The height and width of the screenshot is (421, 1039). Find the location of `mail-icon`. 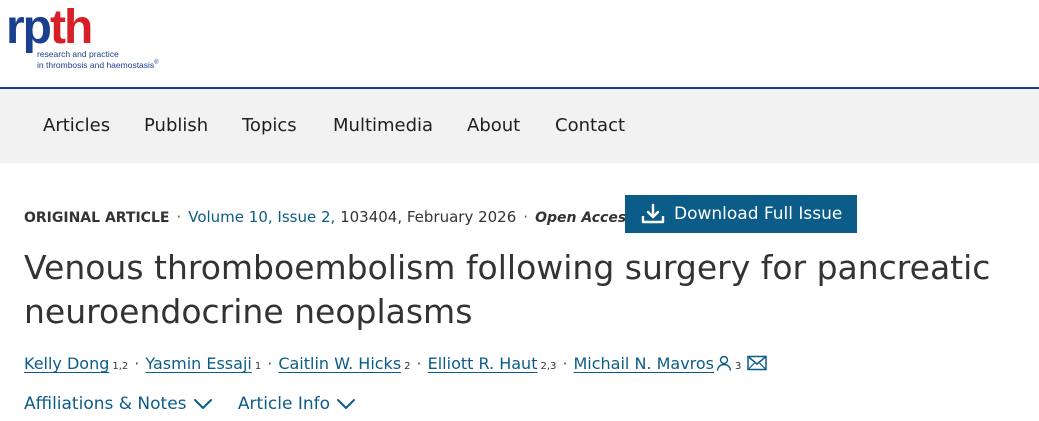

mail-icon is located at coordinates (757, 363).